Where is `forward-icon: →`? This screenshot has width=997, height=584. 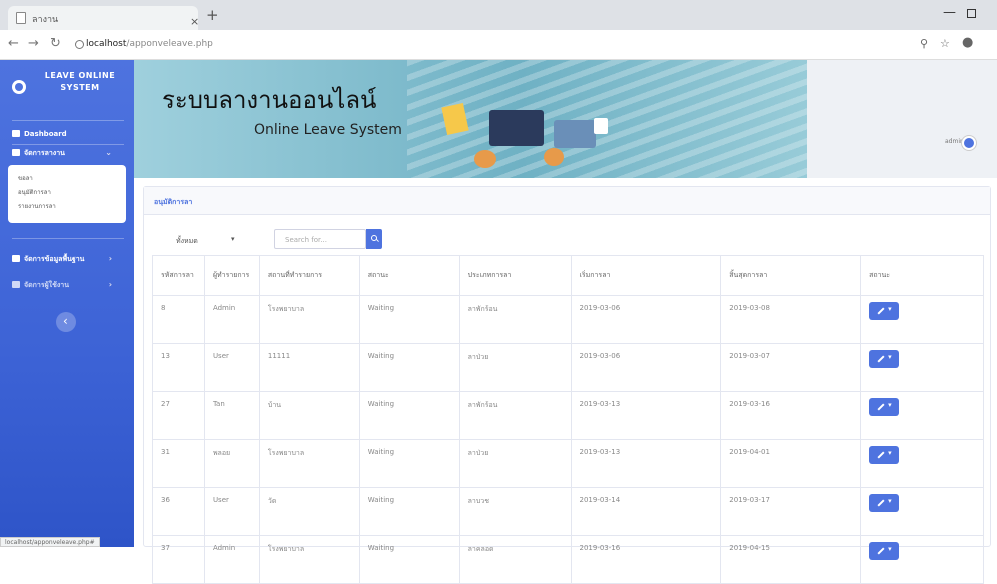 forward-icon: → is located at coordinates (33, 43).